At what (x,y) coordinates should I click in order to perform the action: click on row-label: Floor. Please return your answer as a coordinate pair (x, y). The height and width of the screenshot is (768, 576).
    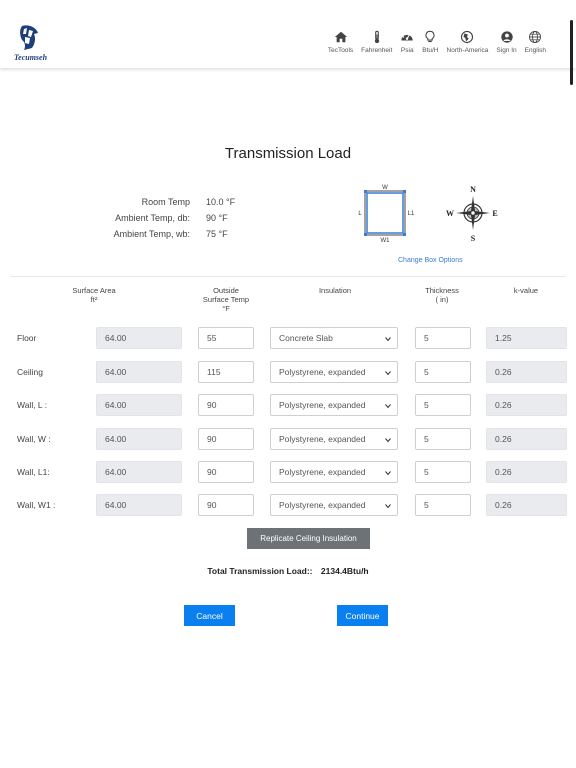
    Looking at the image, I should click on (27, 338).